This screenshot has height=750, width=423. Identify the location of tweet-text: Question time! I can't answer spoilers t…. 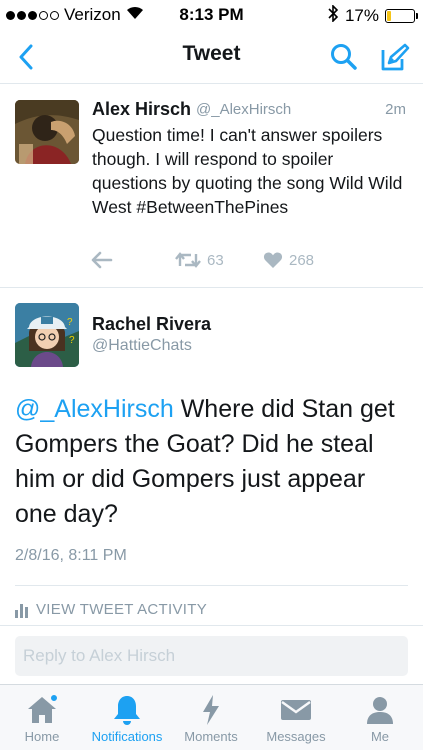
(247, 171).